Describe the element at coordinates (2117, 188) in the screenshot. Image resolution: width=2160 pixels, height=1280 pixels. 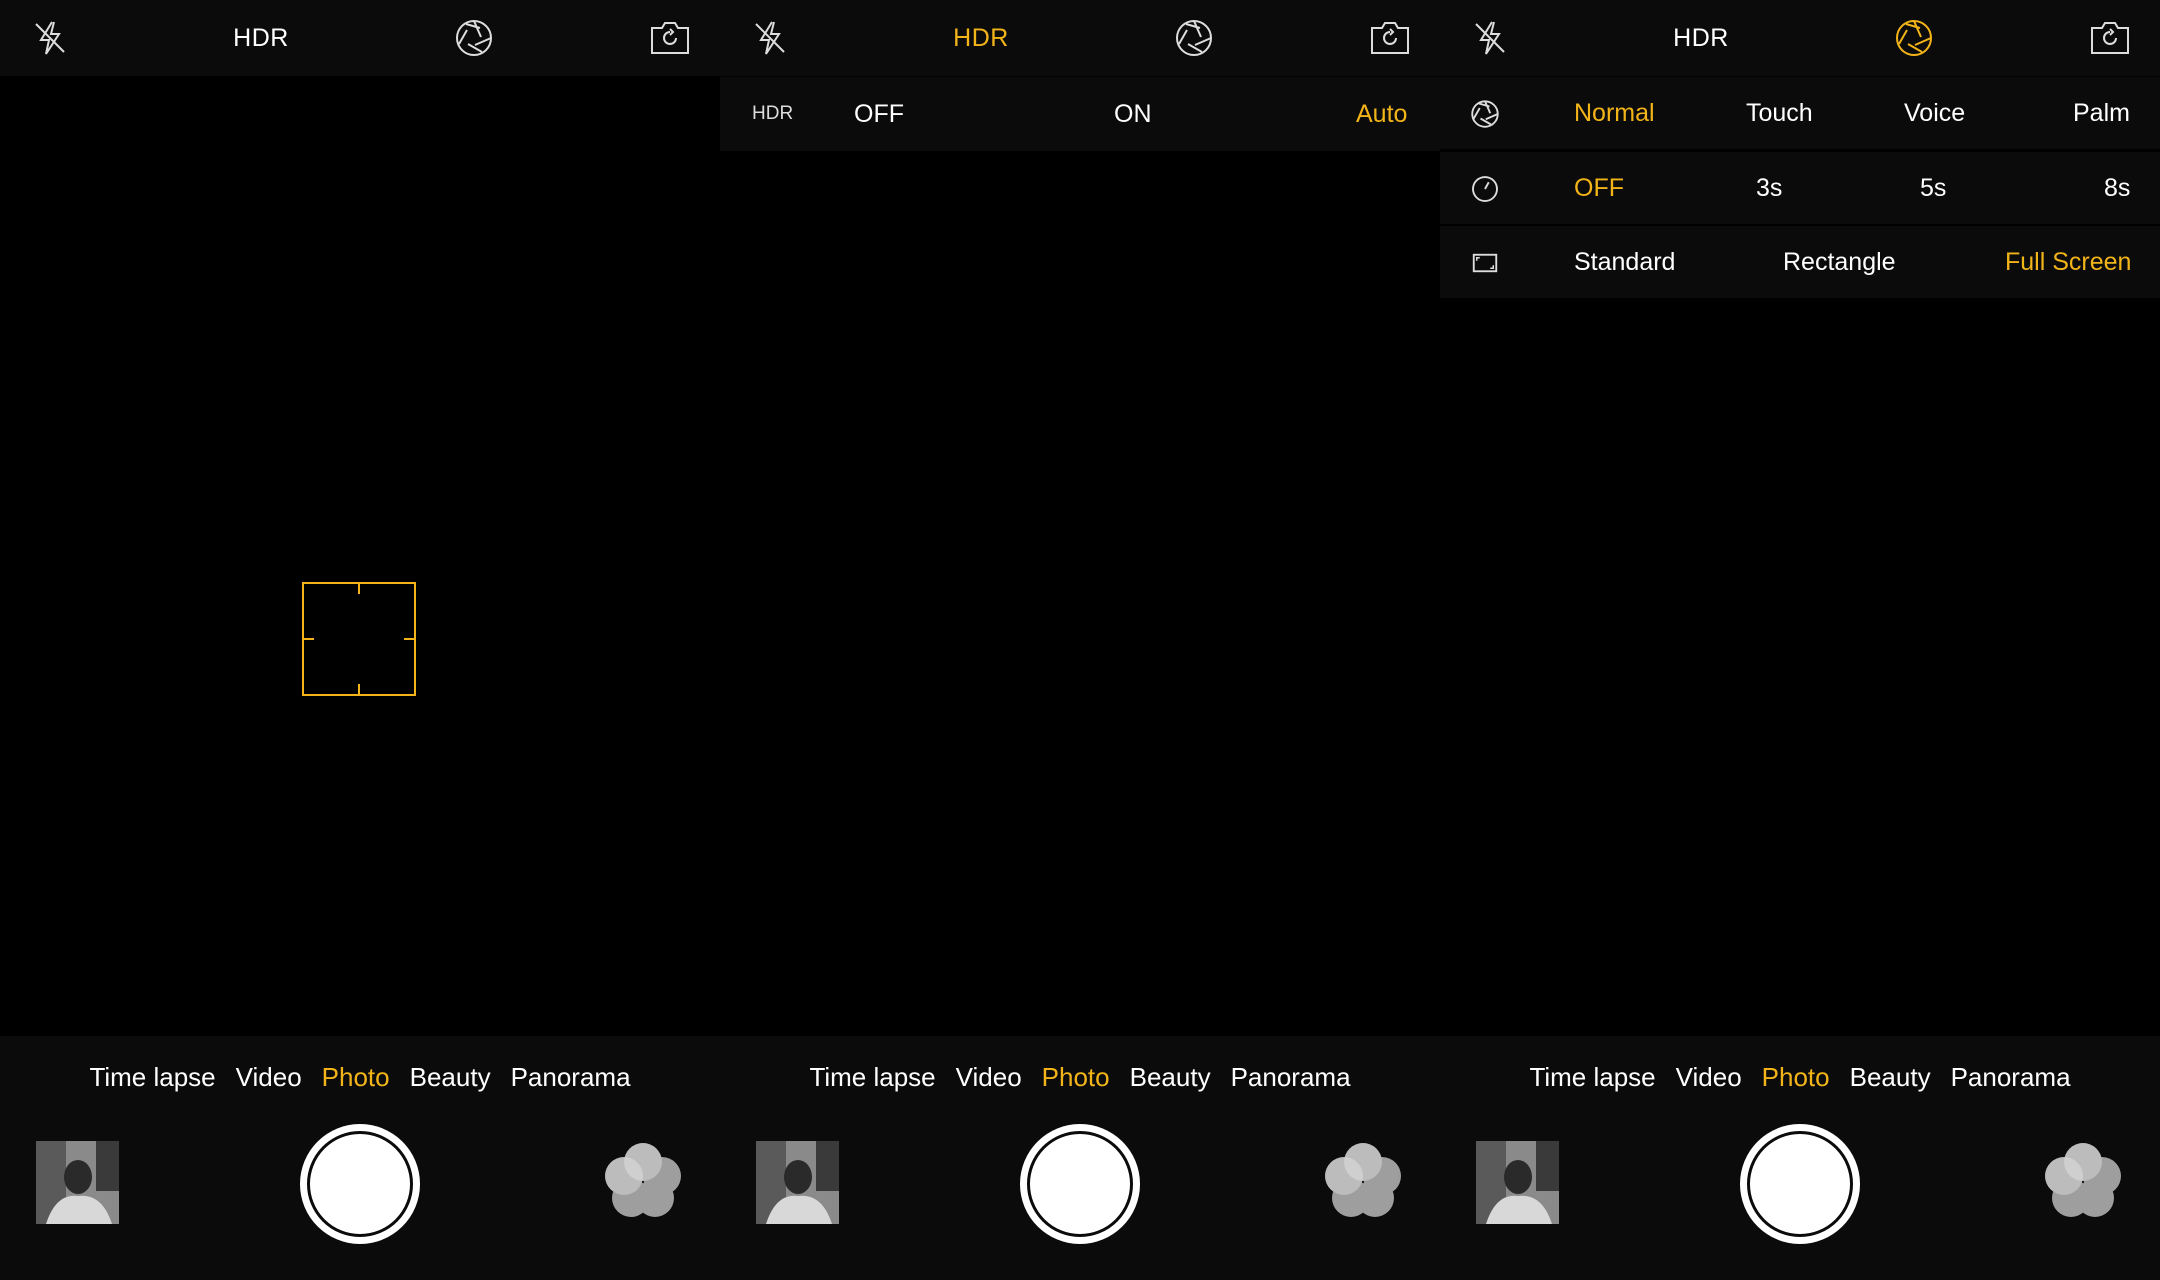
I see `timer-8s: 8s` at that location.